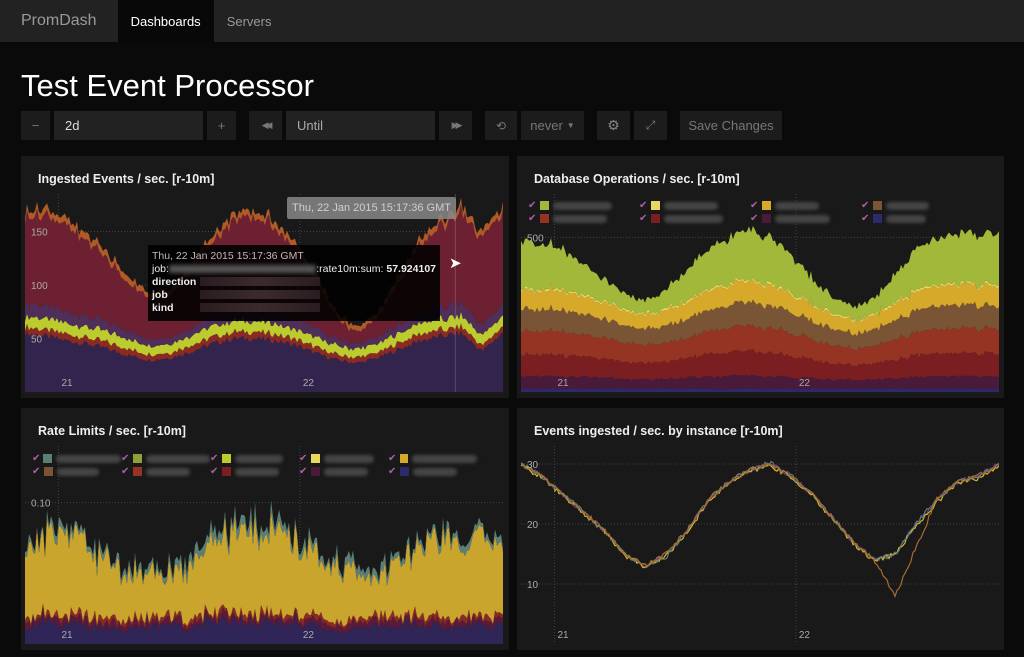  What do you see at coordinates (294, 268) in the screenshot?
I see `tooltip-metric: job: :rate10m:sum: 57.924107` at bounding box center [294, 268].